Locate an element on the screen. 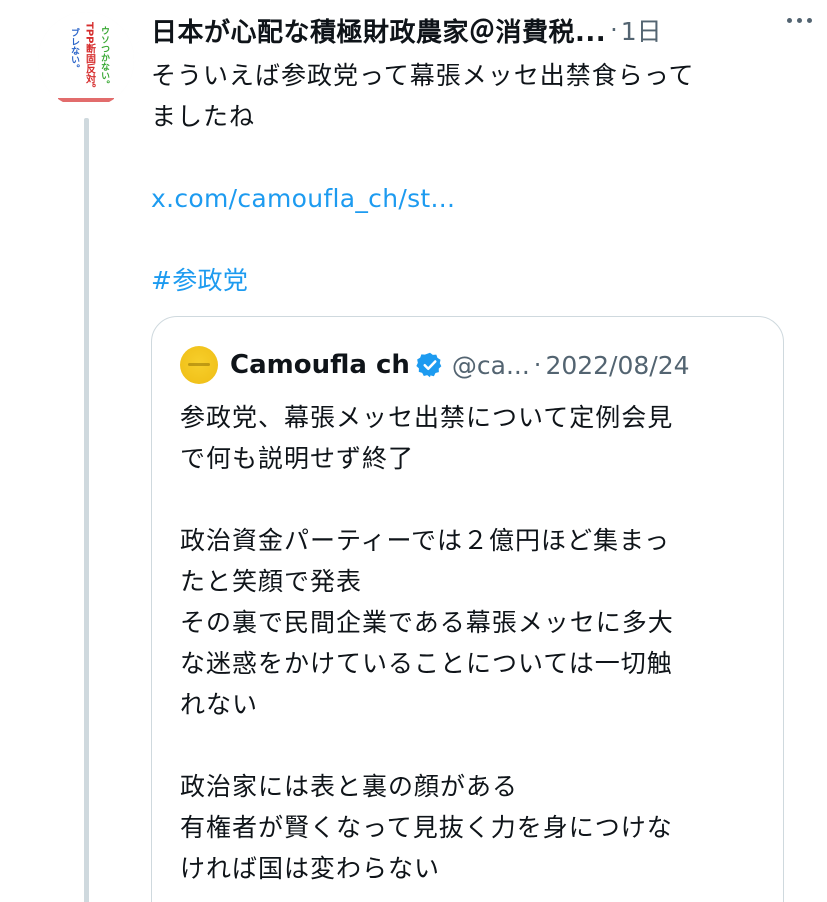  quoted-text-line: れない is located at coordinates (219, 704).